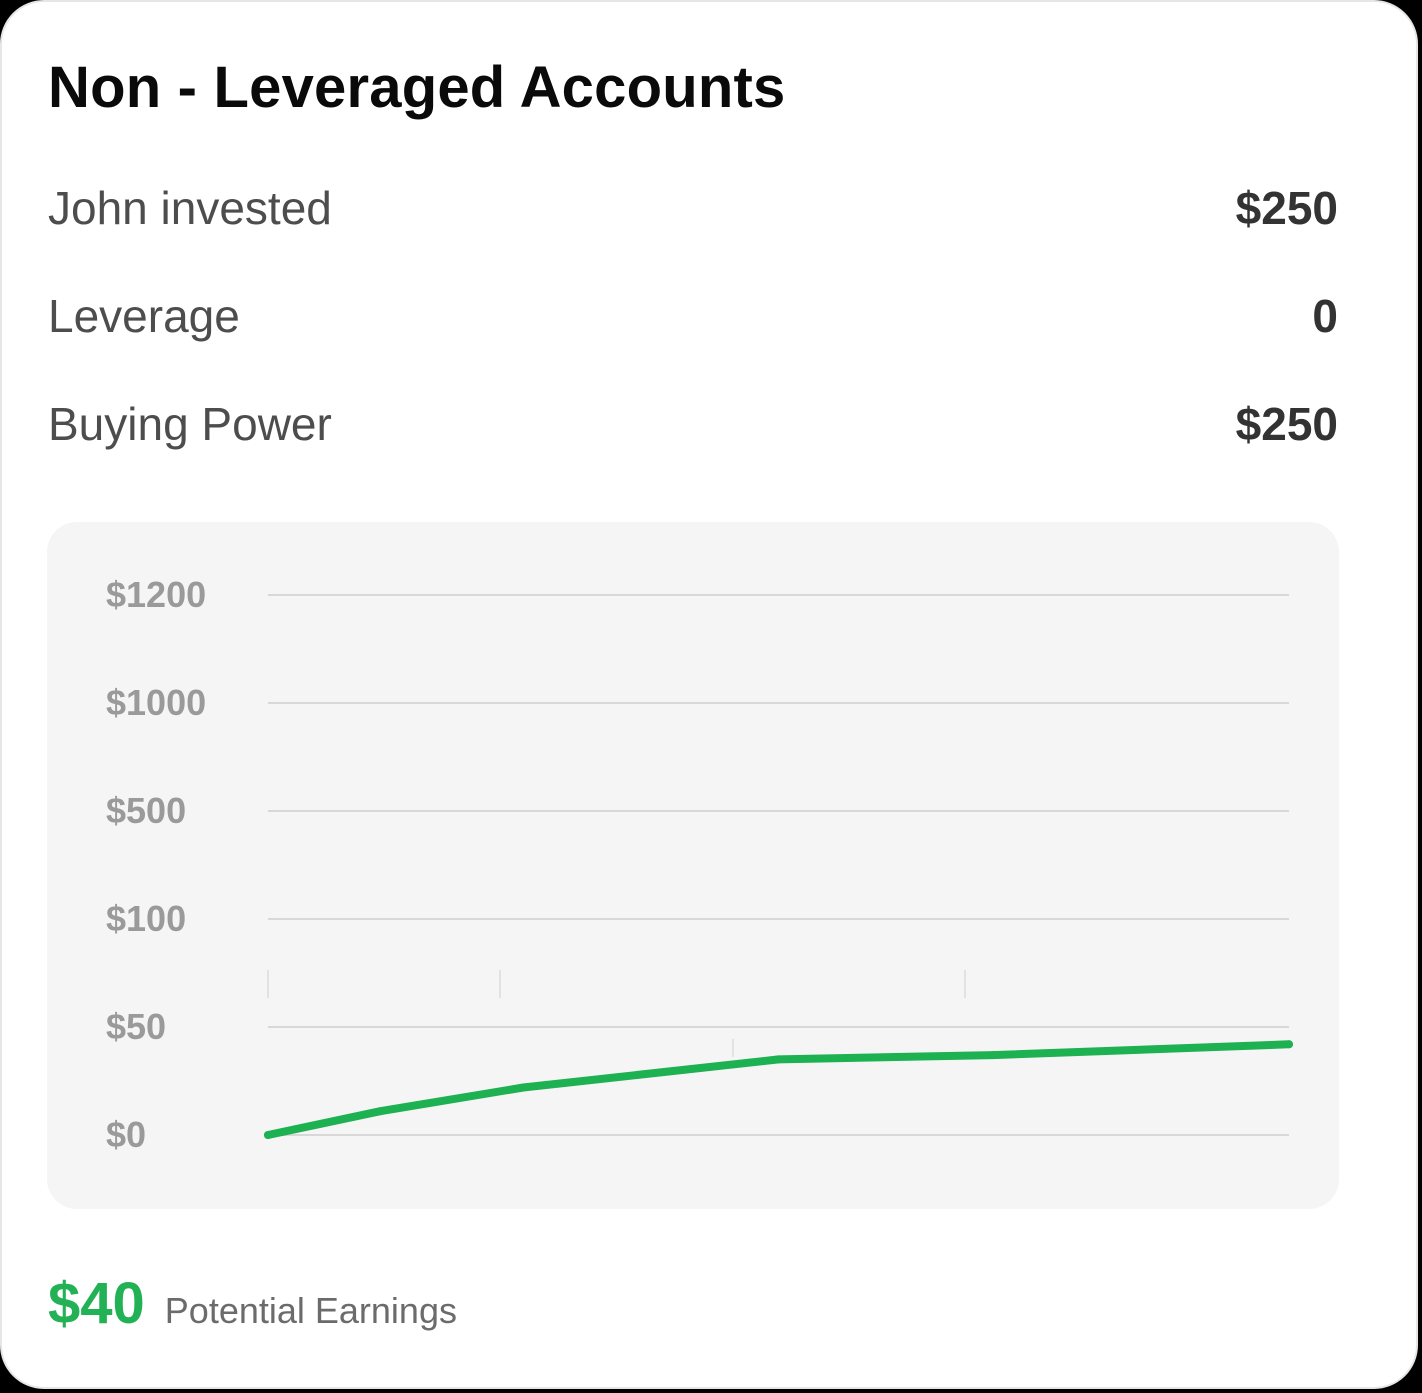 The image size is (1422, 1393). I want to click on card-title: Non - Leveraged Accounts, so click(417, 87).